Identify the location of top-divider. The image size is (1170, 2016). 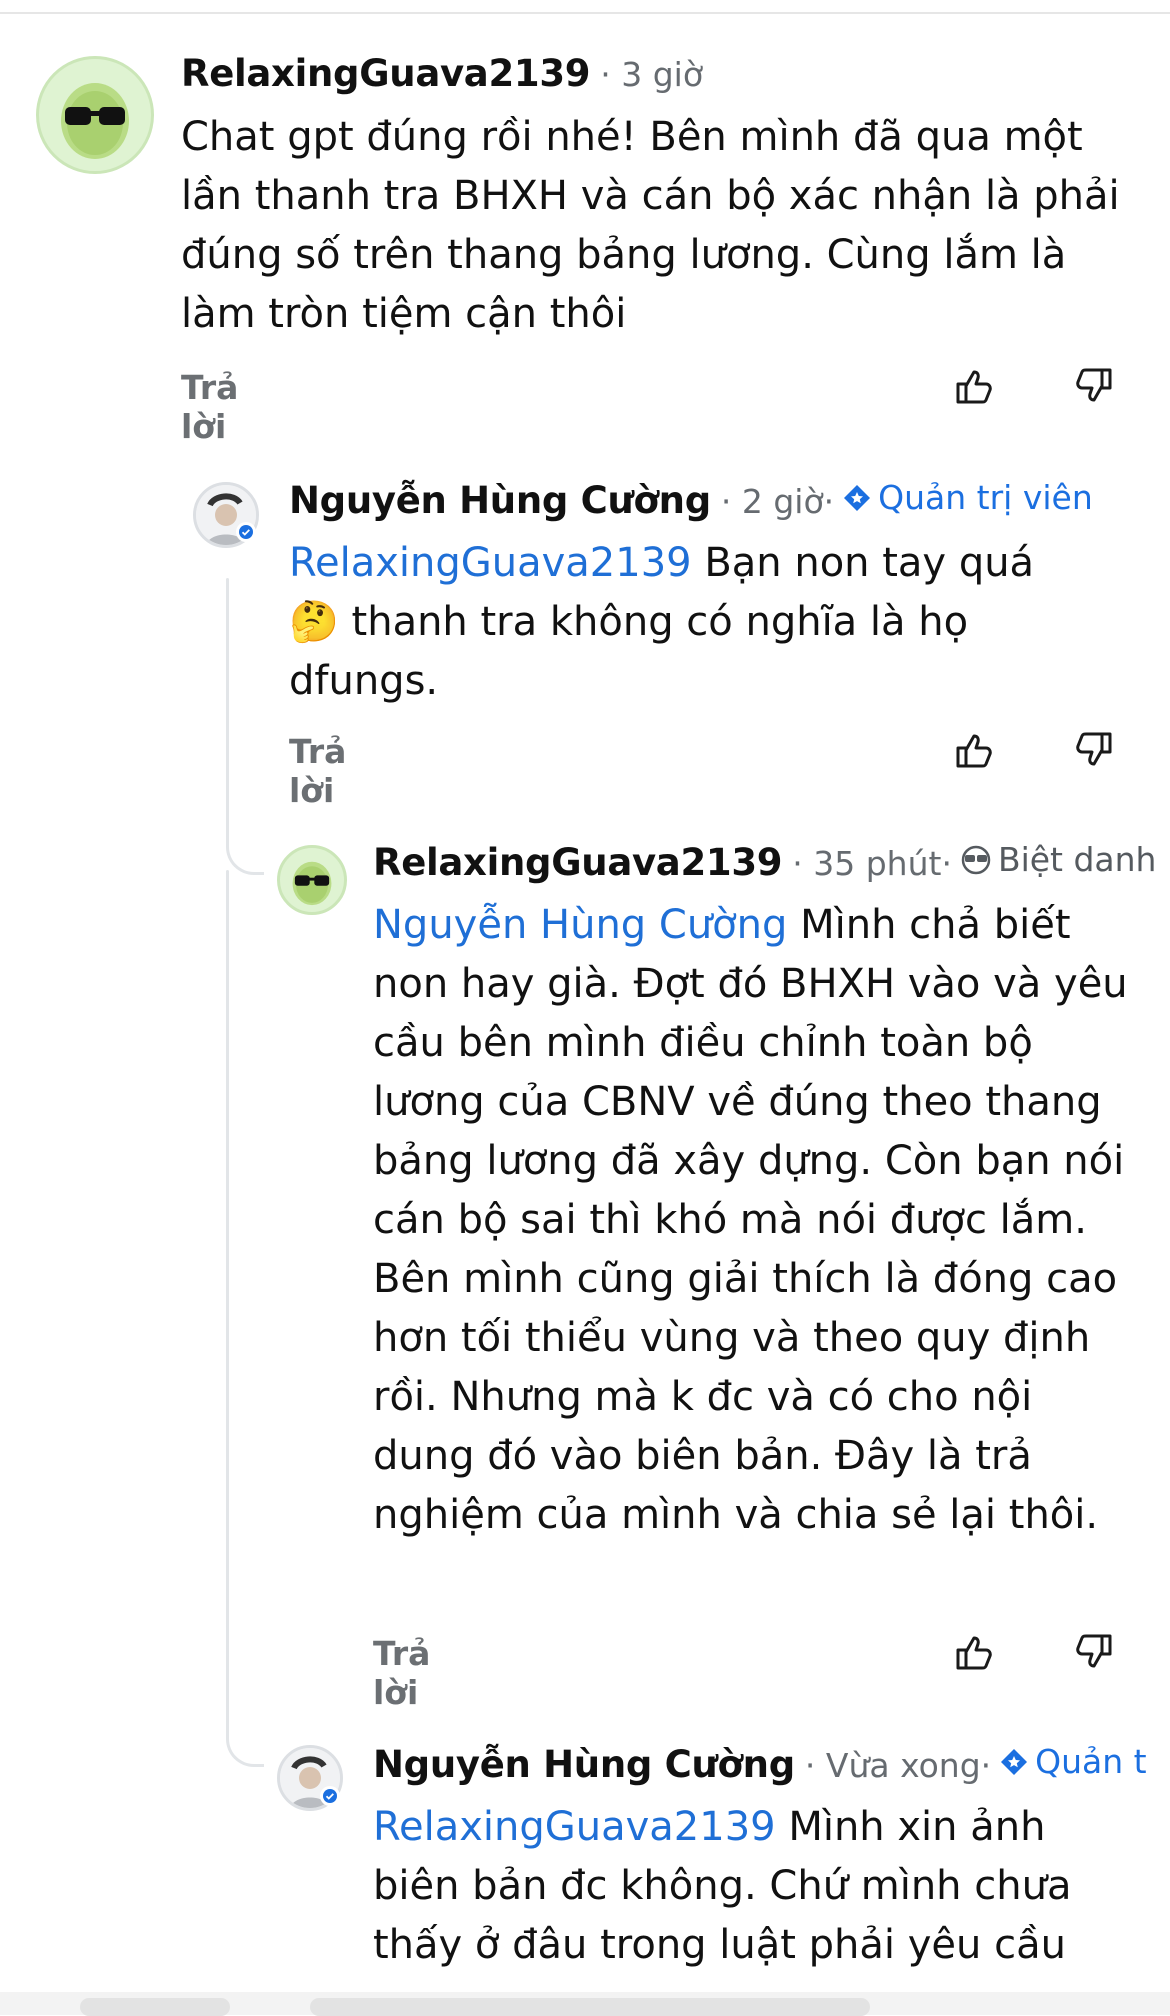
(585, 13).